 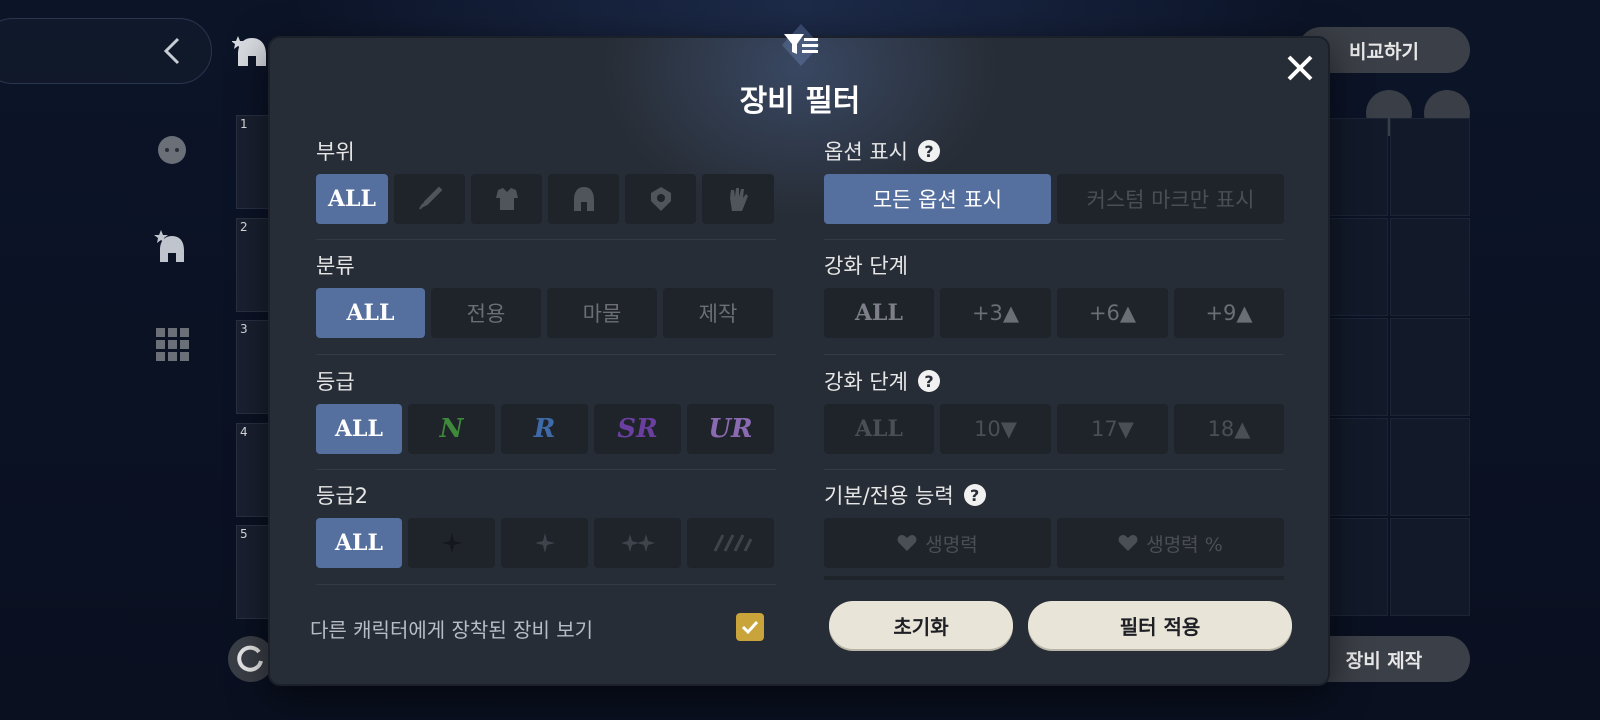 I want to click on grade-label: 등급, so click(x=335, y=381).